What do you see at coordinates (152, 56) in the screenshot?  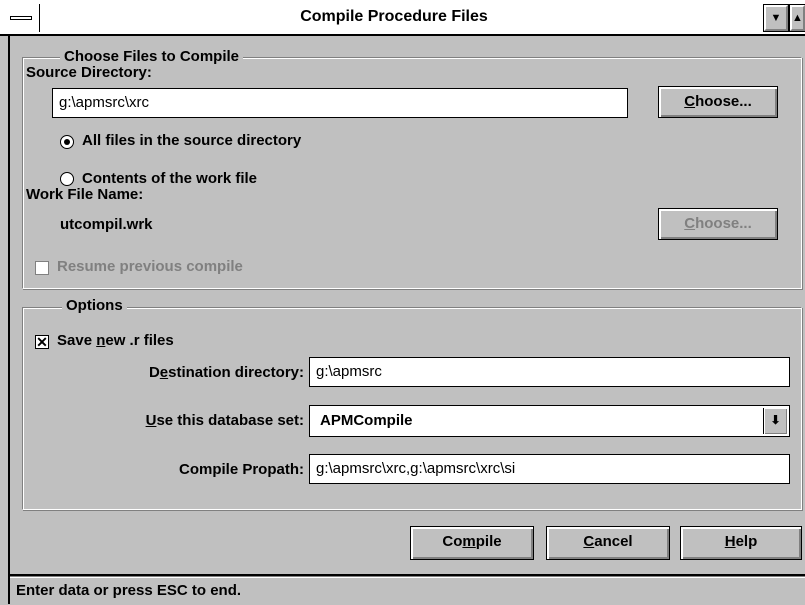 I see `choose-files-group-label: Choose Files to Compile` at bounding box center [152, 56].